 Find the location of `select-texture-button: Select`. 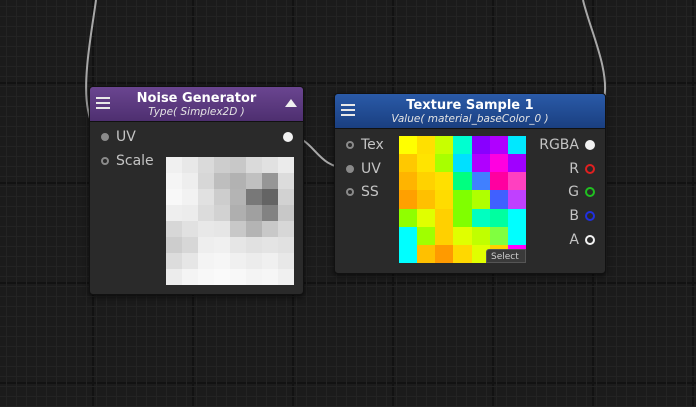

select-texture-button: Select is located at coordinates (506, 256).